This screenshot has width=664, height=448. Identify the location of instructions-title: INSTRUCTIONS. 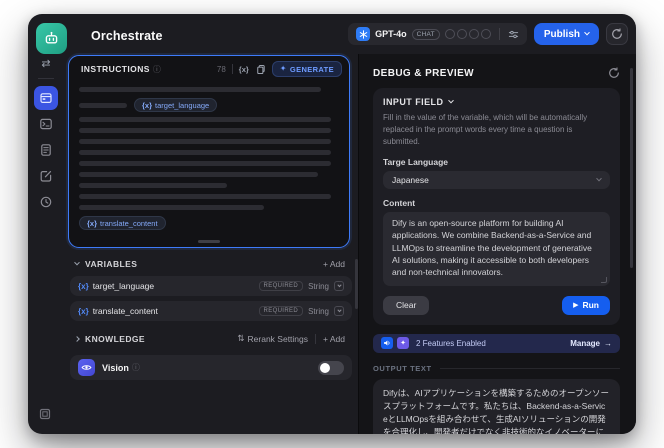
(115, 69).